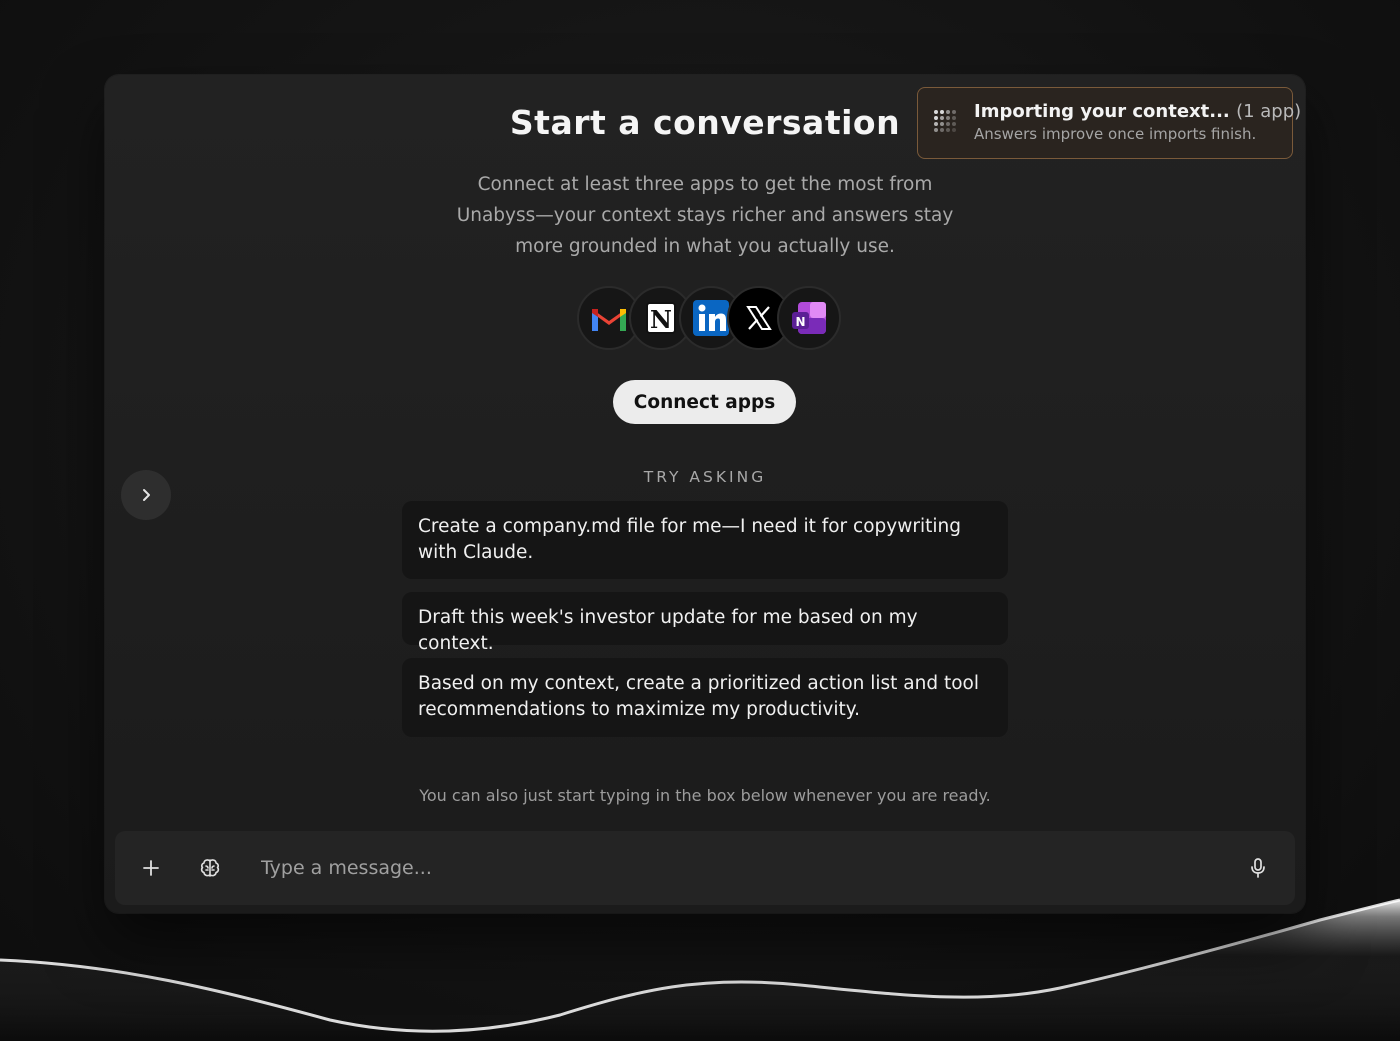 This screenshot has height=1041, width=1400. I want to click on voice-input-button, so click(1258, 868).